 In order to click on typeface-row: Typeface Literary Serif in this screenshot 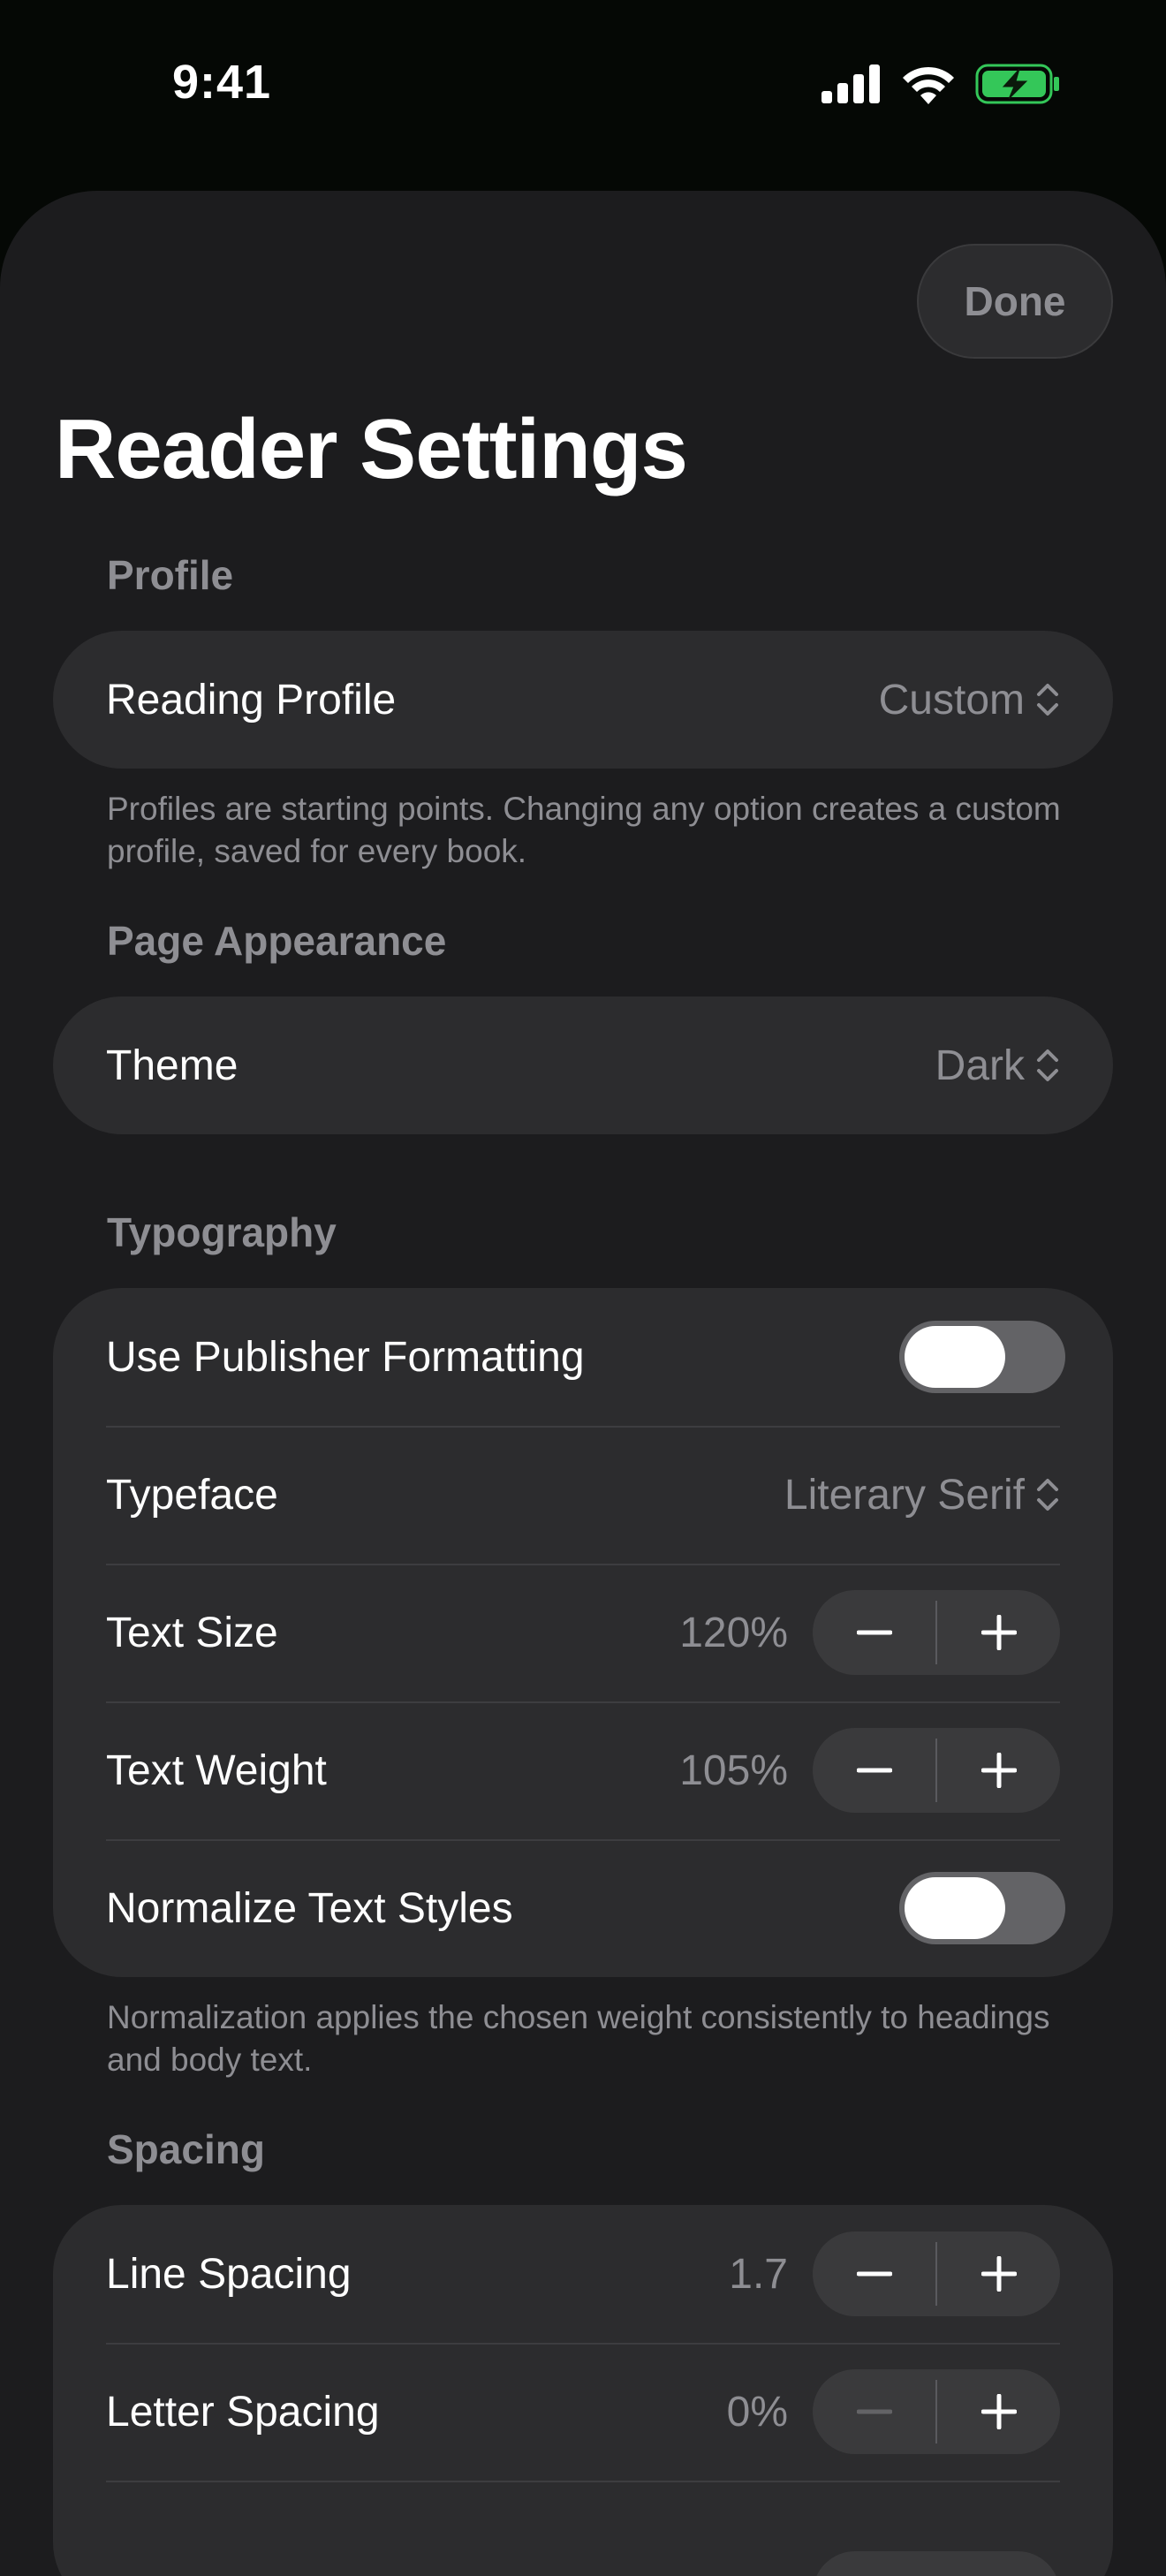, I will do `click(583, 1495)`.